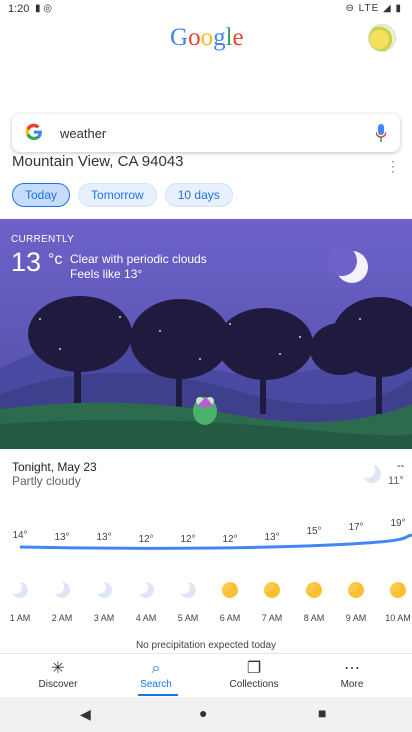 This screenshot has height=732, width=412. Describe the element at coordinates (230, 618) in the screenshot. I see `hourly-time: 6 AM` at that location.